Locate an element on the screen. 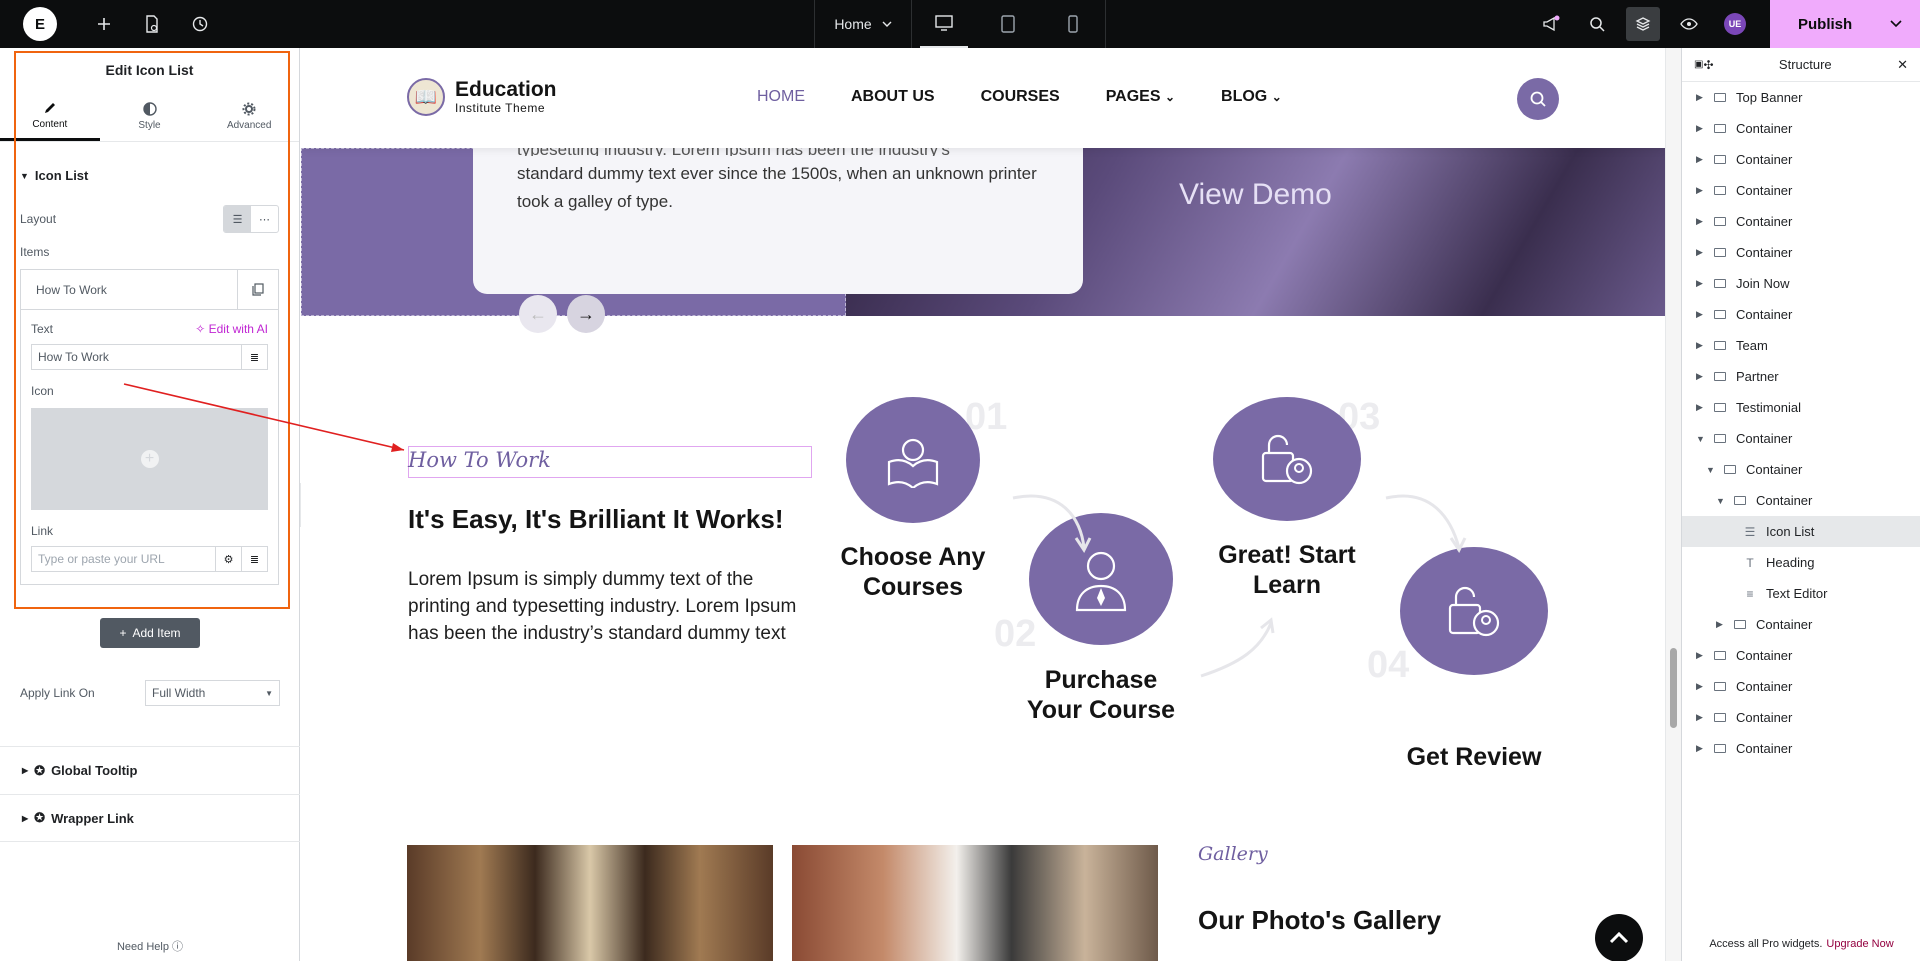  icon-picker: + is located at coordinates (149, 459).